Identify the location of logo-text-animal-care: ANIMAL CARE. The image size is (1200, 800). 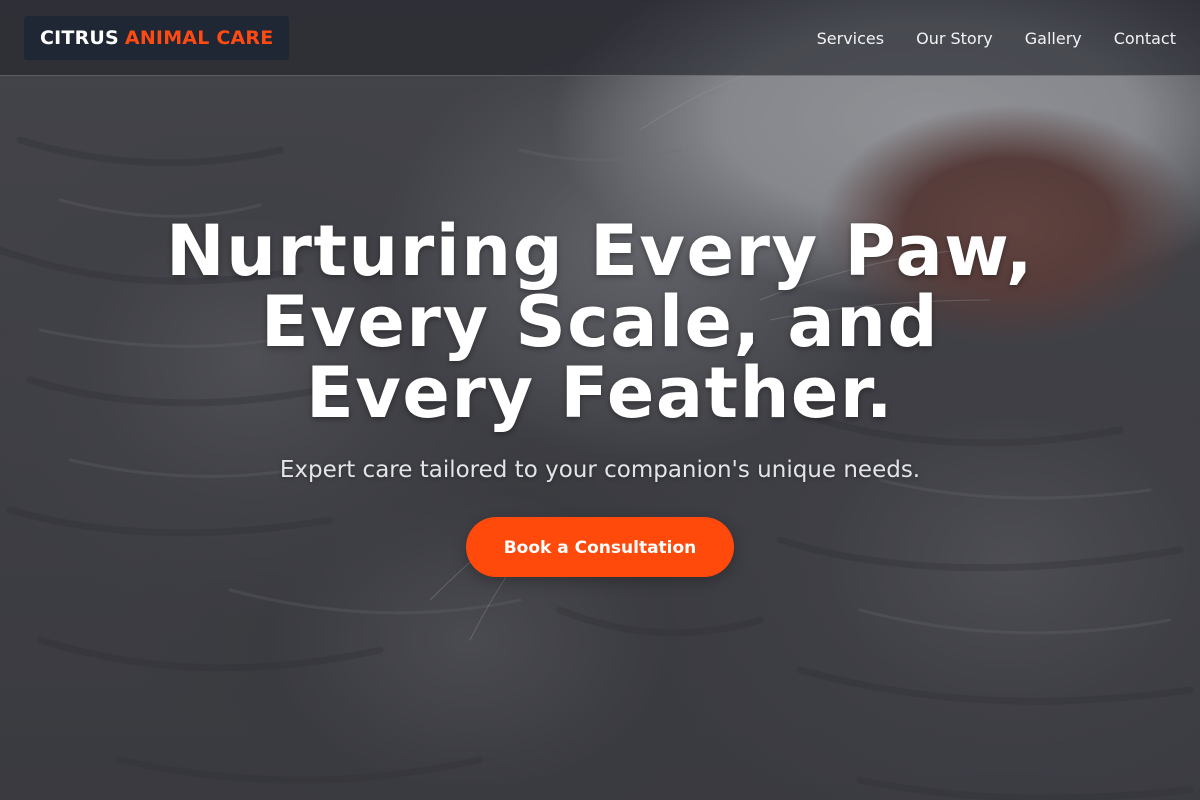
(199, 38).